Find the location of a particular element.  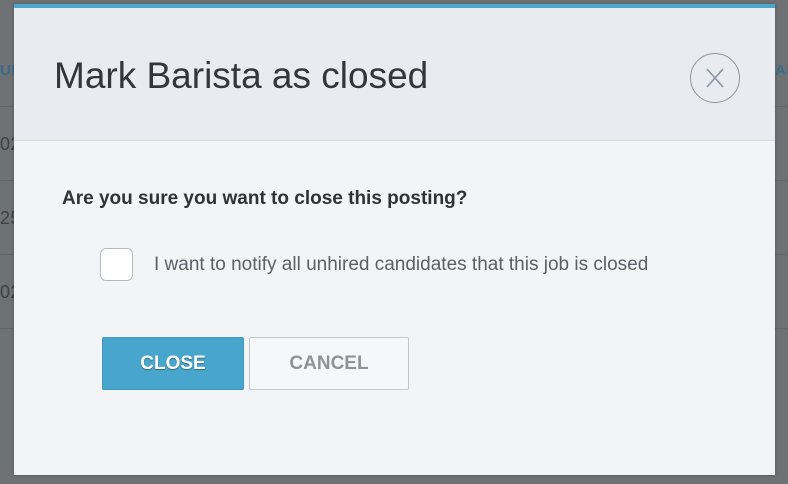

dialog-close-button is located at coordinates (715, 78).